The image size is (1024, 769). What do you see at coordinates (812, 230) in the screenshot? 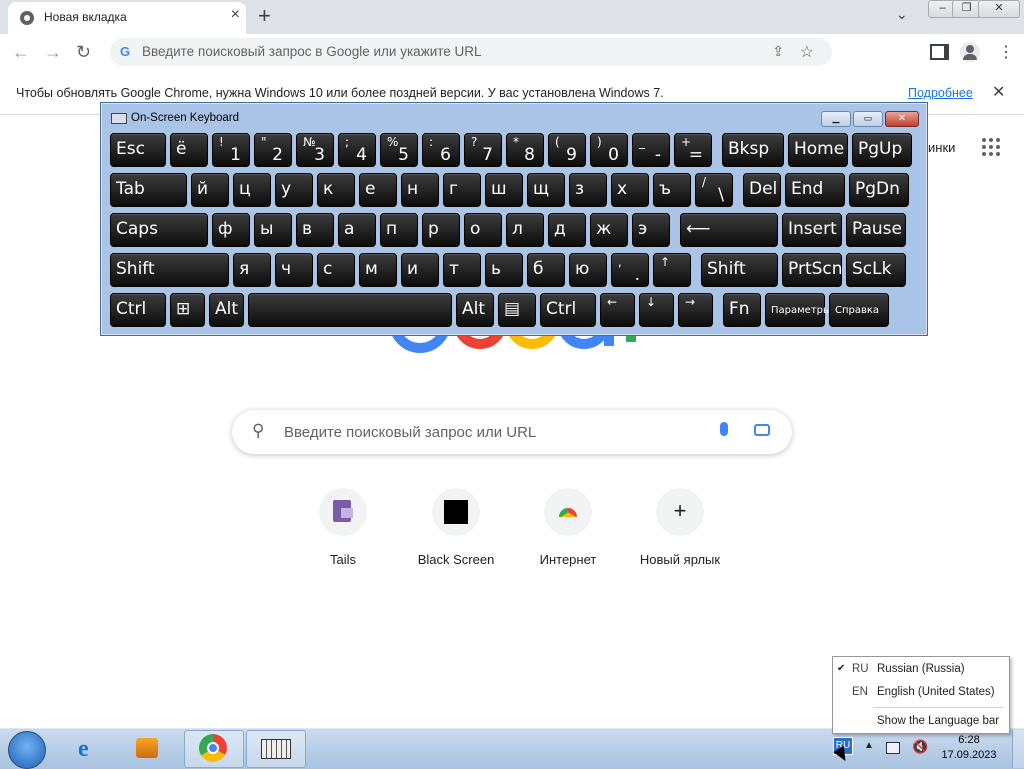
I see `osk-key: Insert` at bounding box center [812, 230].